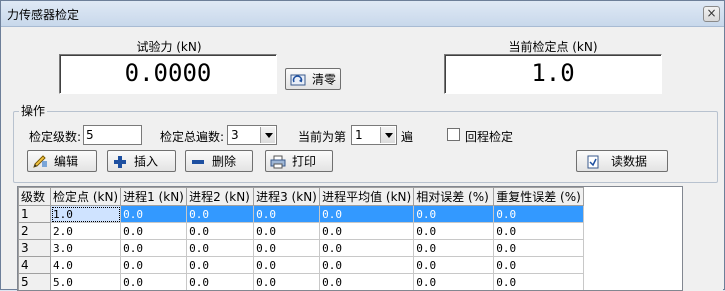  I want to click on row-header-cell: 5, so click(34, 281).